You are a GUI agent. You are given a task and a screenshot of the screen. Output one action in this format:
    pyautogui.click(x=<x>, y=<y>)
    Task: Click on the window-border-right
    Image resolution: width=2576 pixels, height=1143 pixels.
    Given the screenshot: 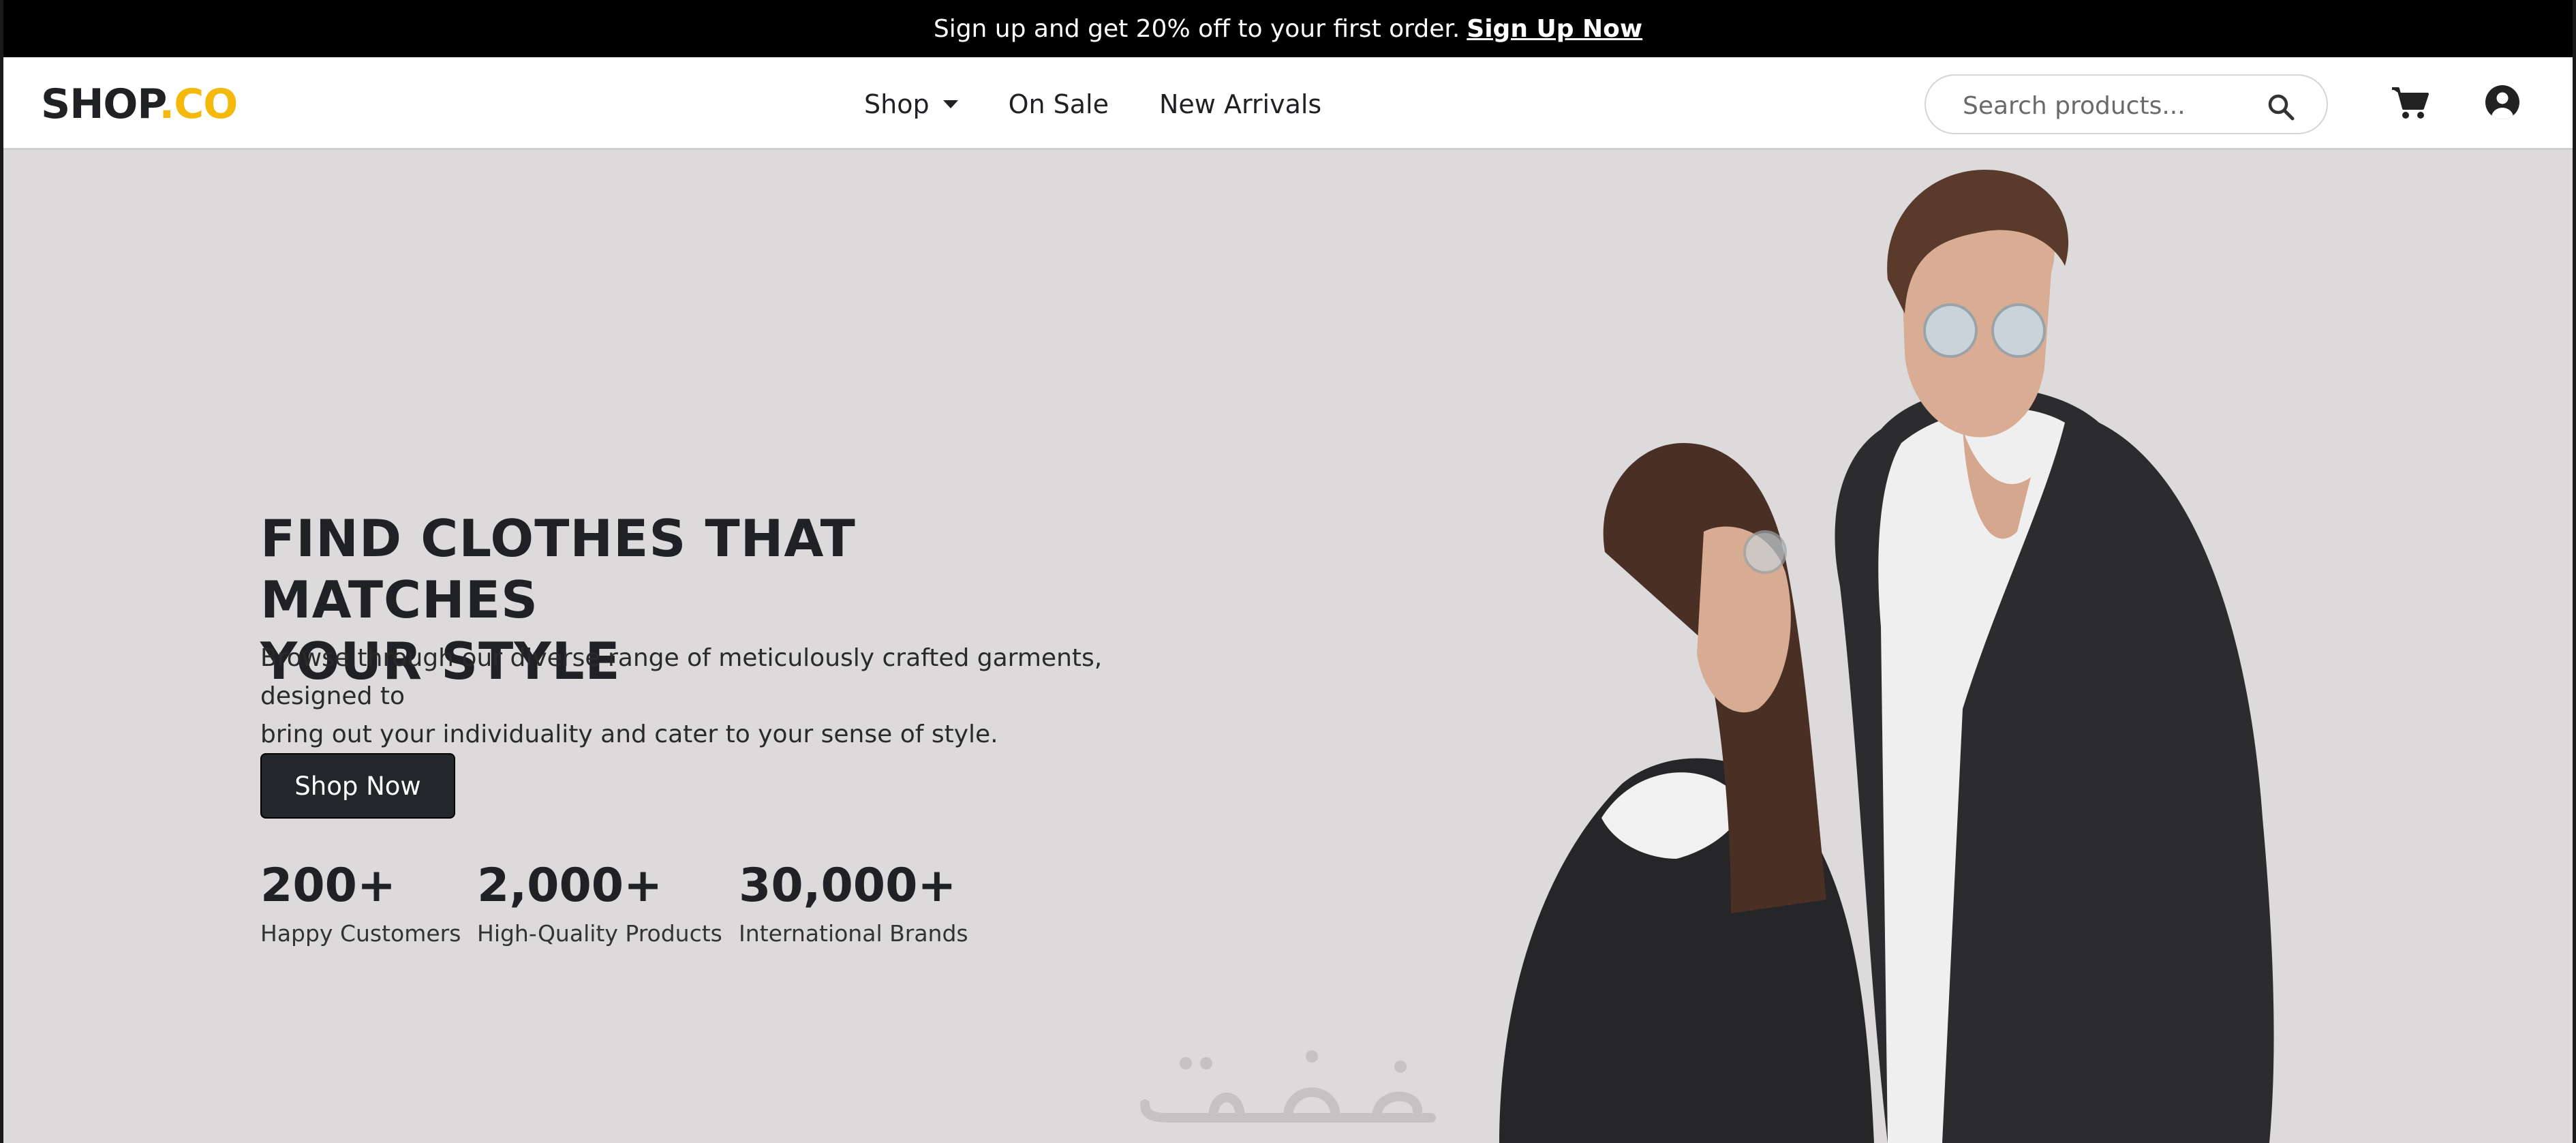 What is the action you would take?
    pyautogui.click(x=2574, y=571)
    